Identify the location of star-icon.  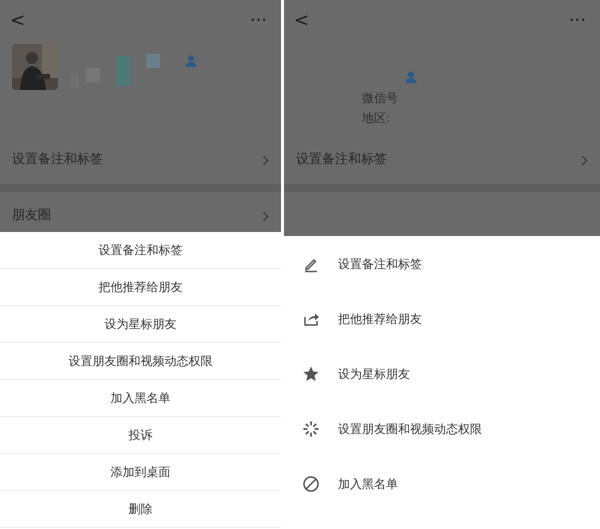
(311, 373).